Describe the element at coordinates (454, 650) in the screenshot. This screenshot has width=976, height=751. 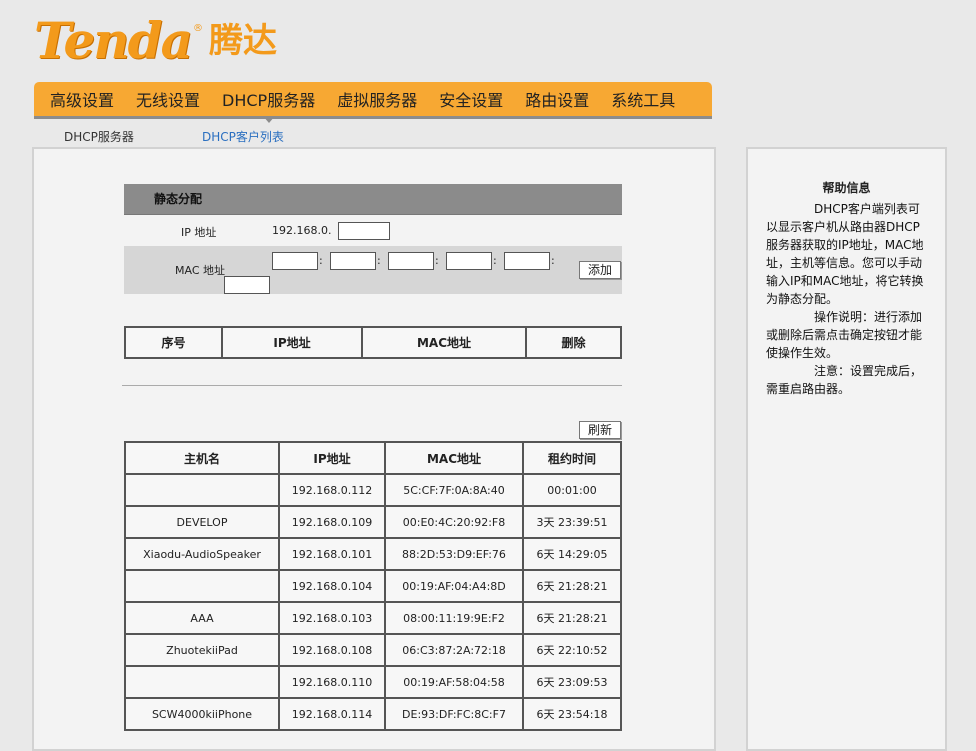
I see `cell-mac: 06:C3:87:2A:72:18` at that location.